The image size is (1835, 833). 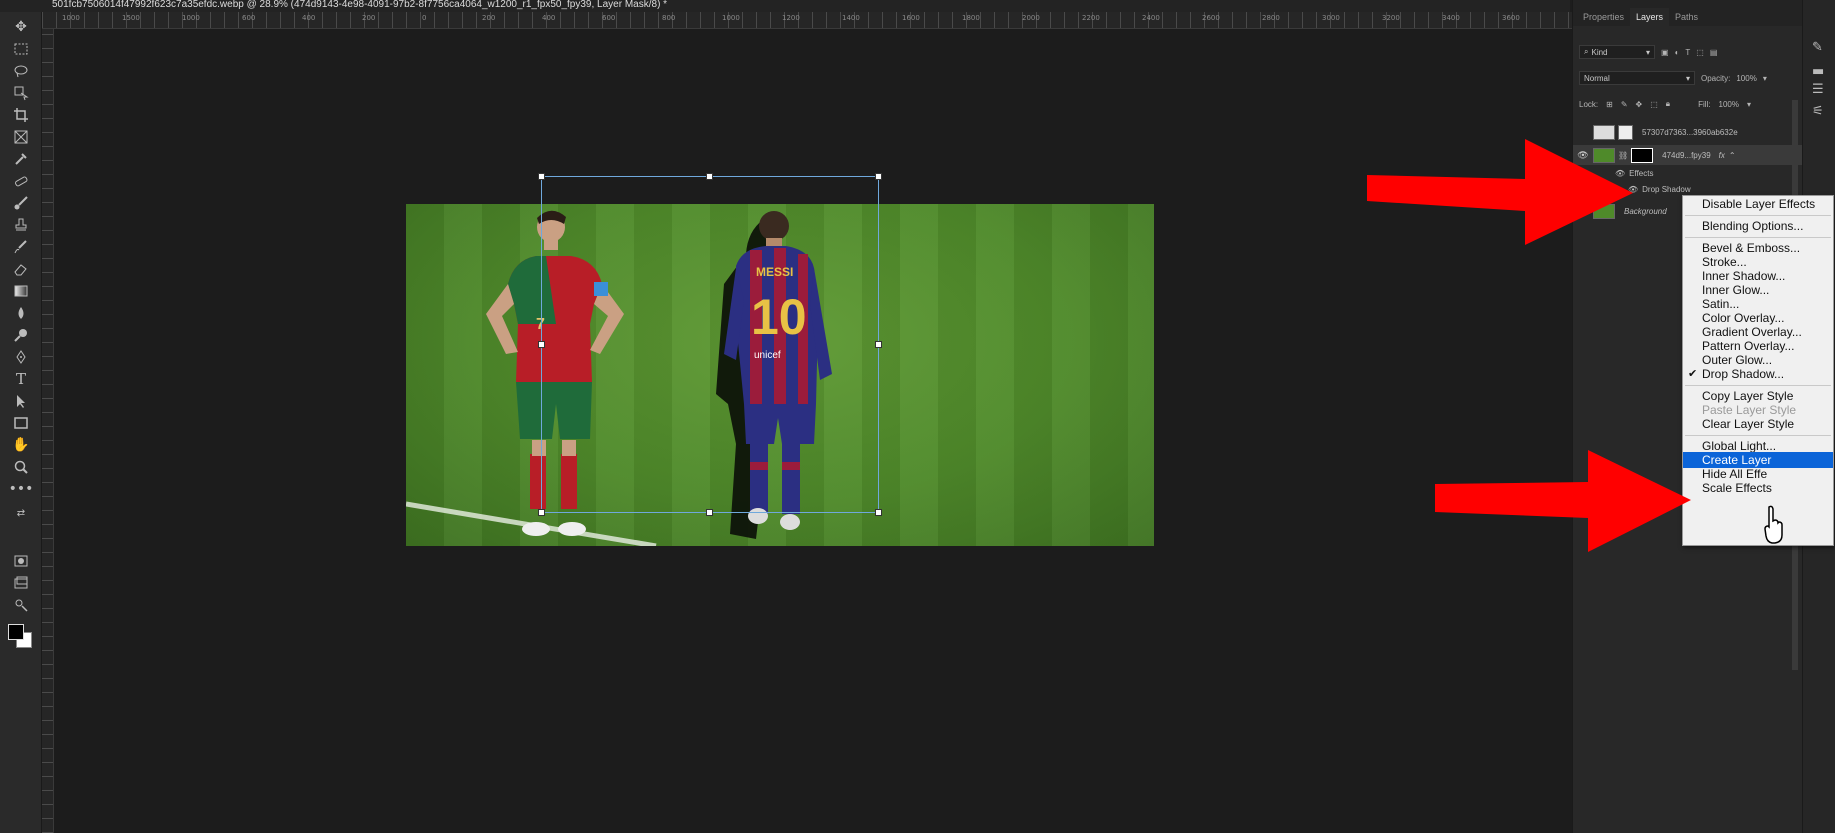 What do you see at coordinates (131, 18) in the screenshot?
I see `ruler-tick-label: 1500` at bounding box center [131, 18].